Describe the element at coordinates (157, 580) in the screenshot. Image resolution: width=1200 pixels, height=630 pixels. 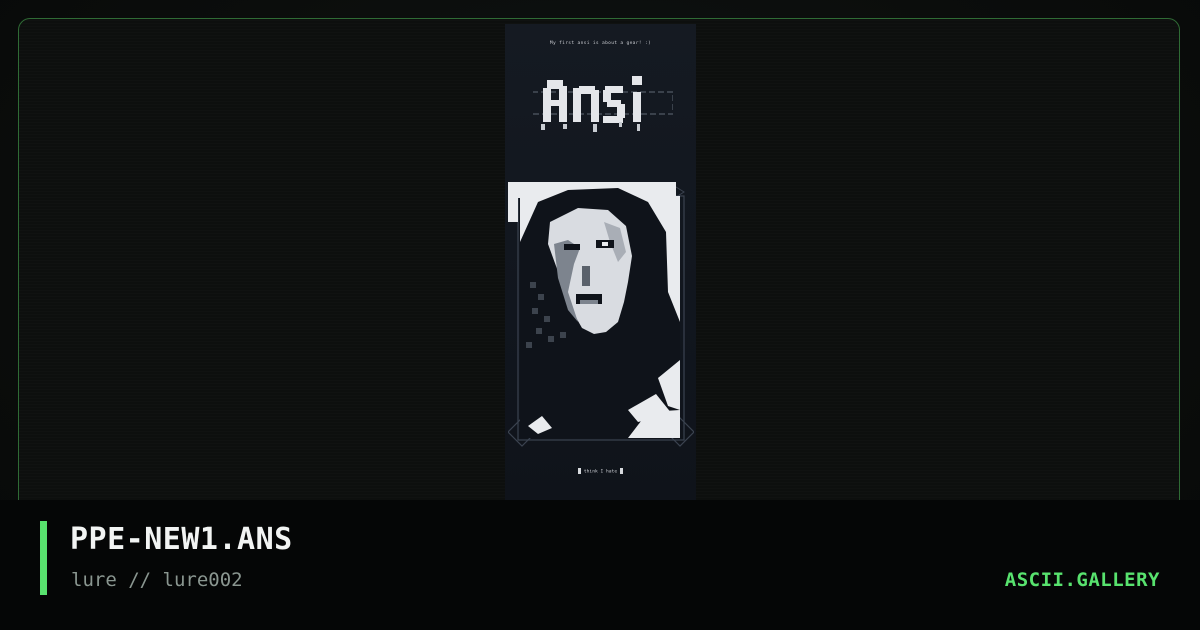
I see `artist-pack-label: lure // lure002` at that location.